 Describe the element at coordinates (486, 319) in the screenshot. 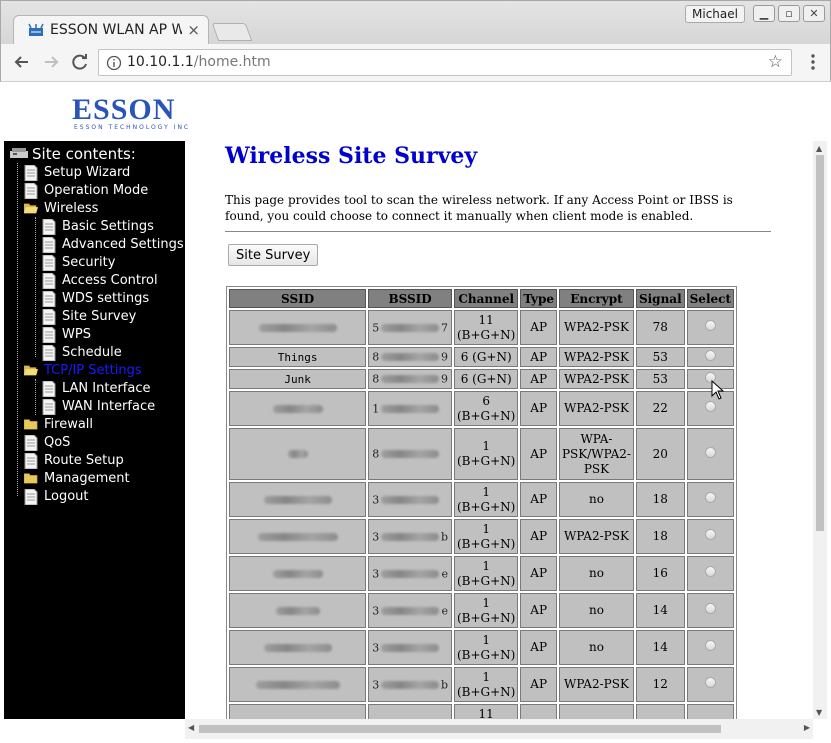

I see `channel-line: 11` at that location.